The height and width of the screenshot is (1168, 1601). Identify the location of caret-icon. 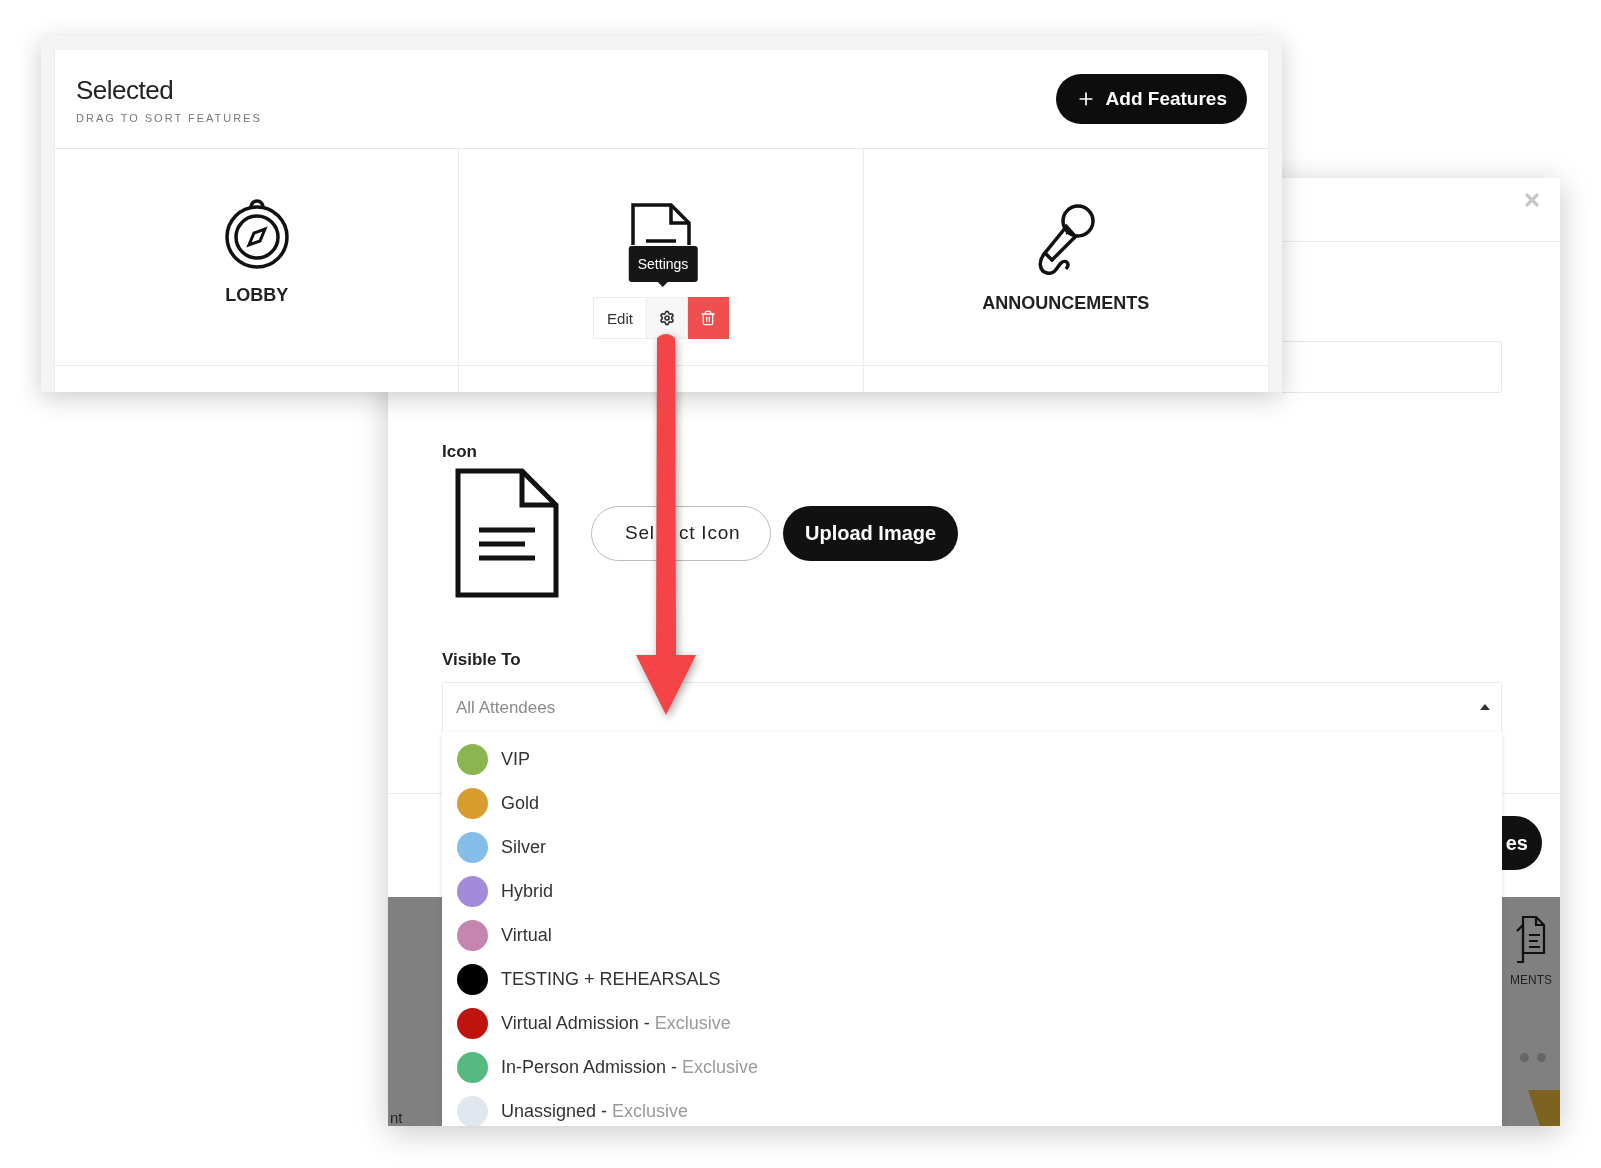
(1485, 707).